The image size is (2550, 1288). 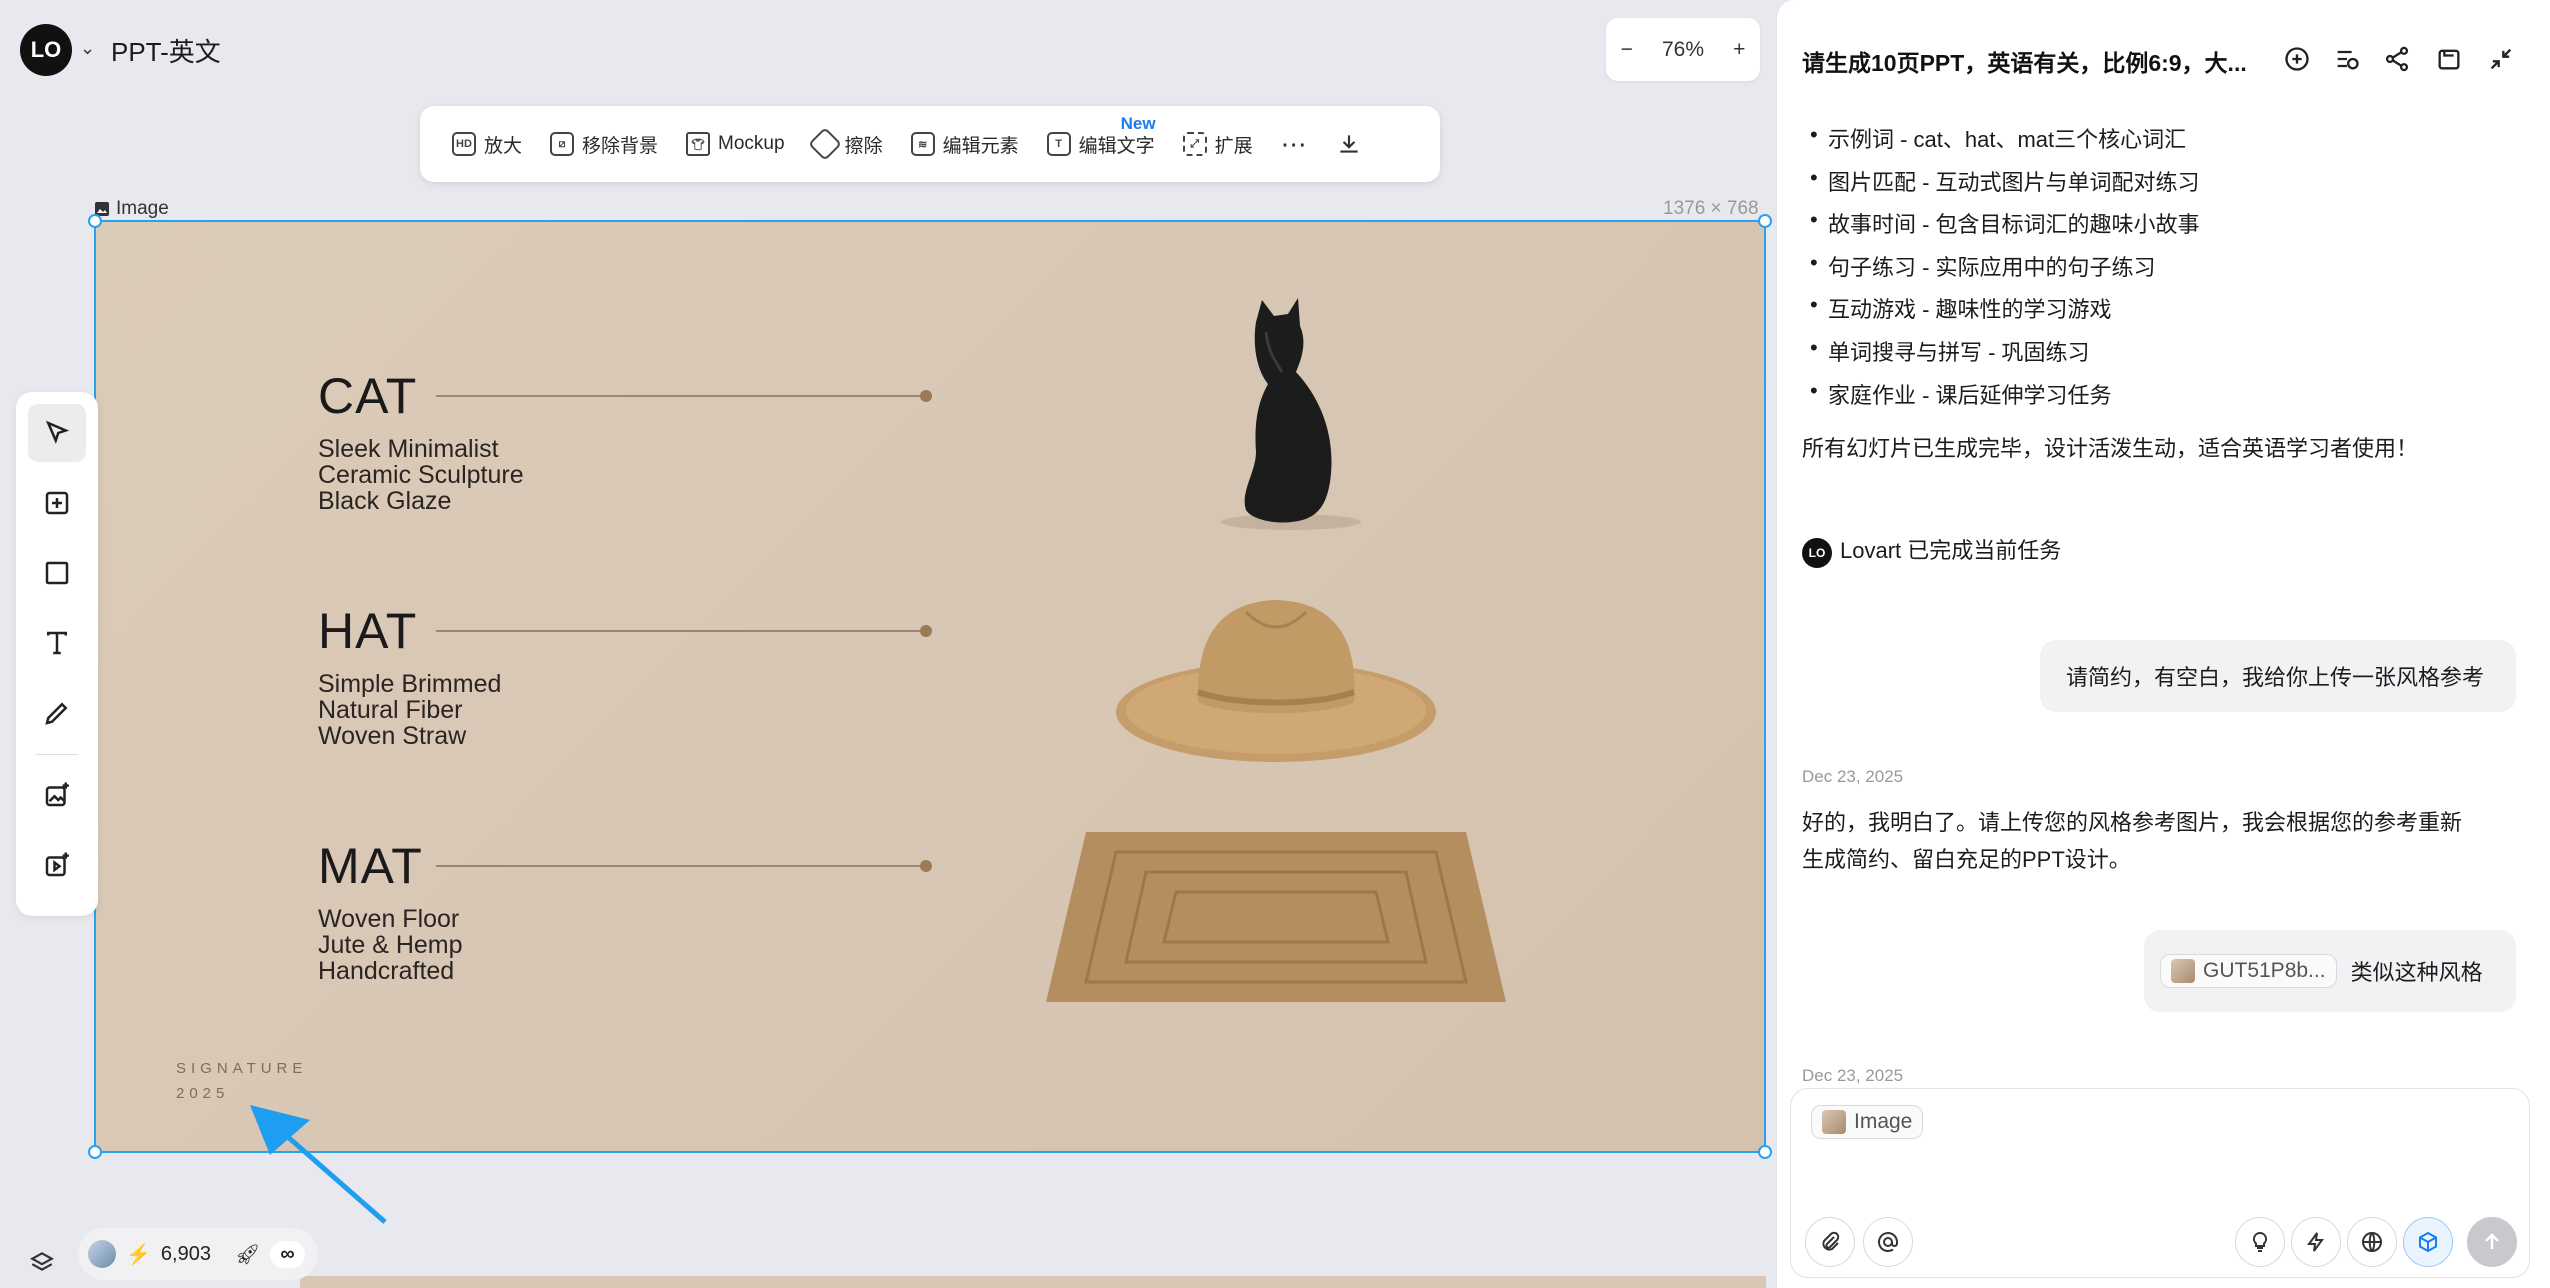 What do you see at coordinates (2428, 1242) in the screenshot?
I see `3d-mode-button` at bounding box center [2428, 1242].